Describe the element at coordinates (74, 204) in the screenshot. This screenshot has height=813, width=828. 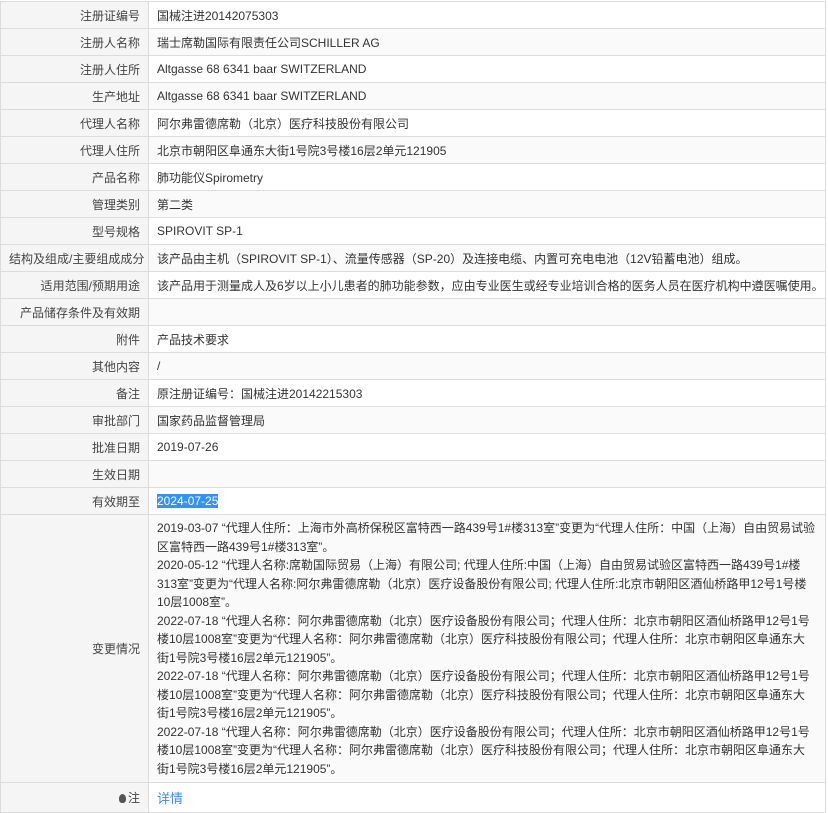
I see `row-label: 管理类别` at that location.